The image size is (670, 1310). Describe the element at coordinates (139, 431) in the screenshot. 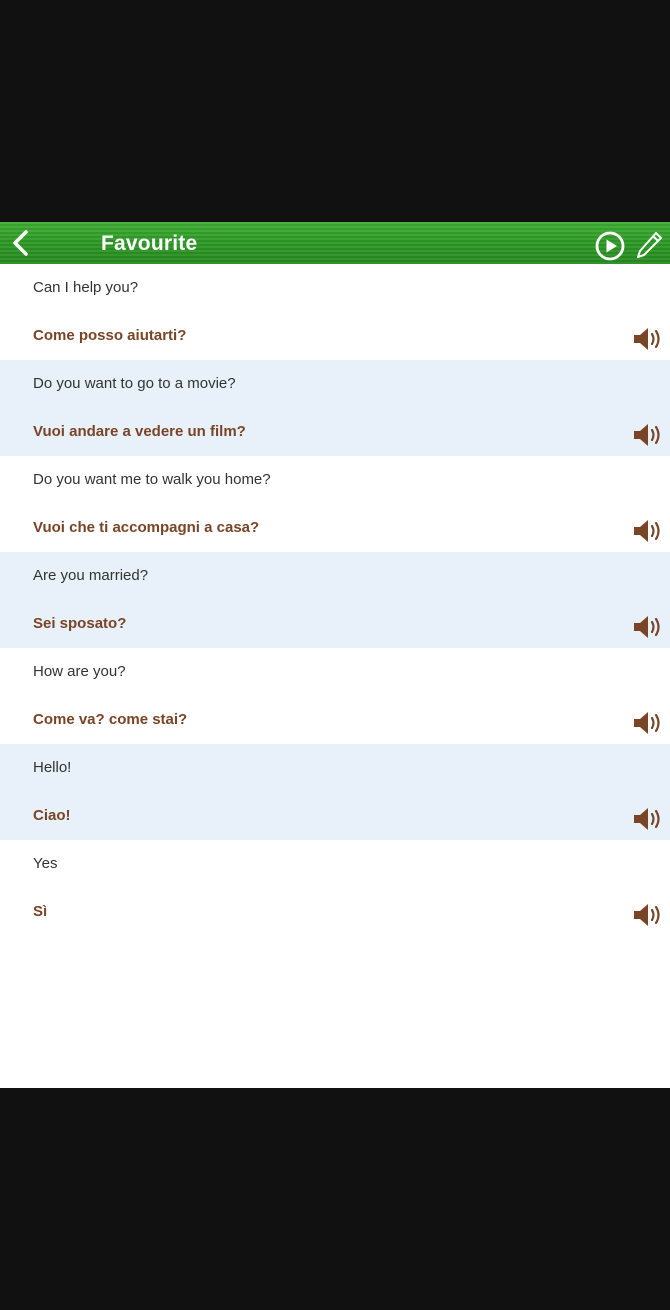

I see `italian-translation: Vuoi andare a vedere un film?` at that location.